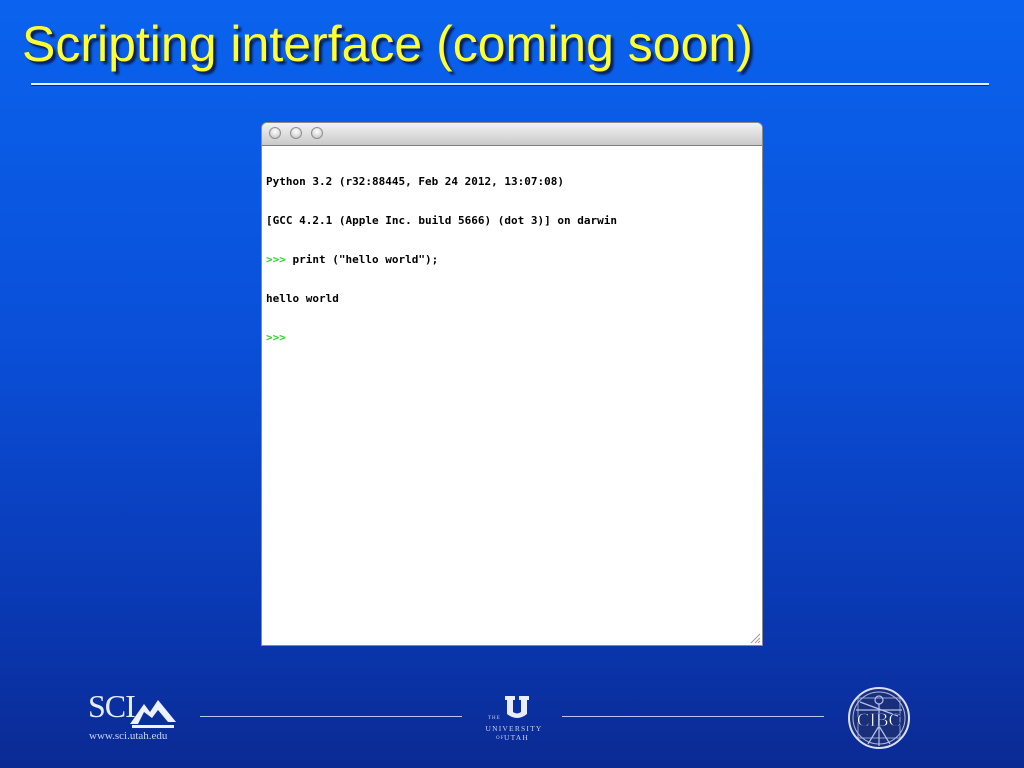 The height and width of the screenshot is (768, 1024). I want to click on terminal-text: print ("hello world");, so click(362, 259).